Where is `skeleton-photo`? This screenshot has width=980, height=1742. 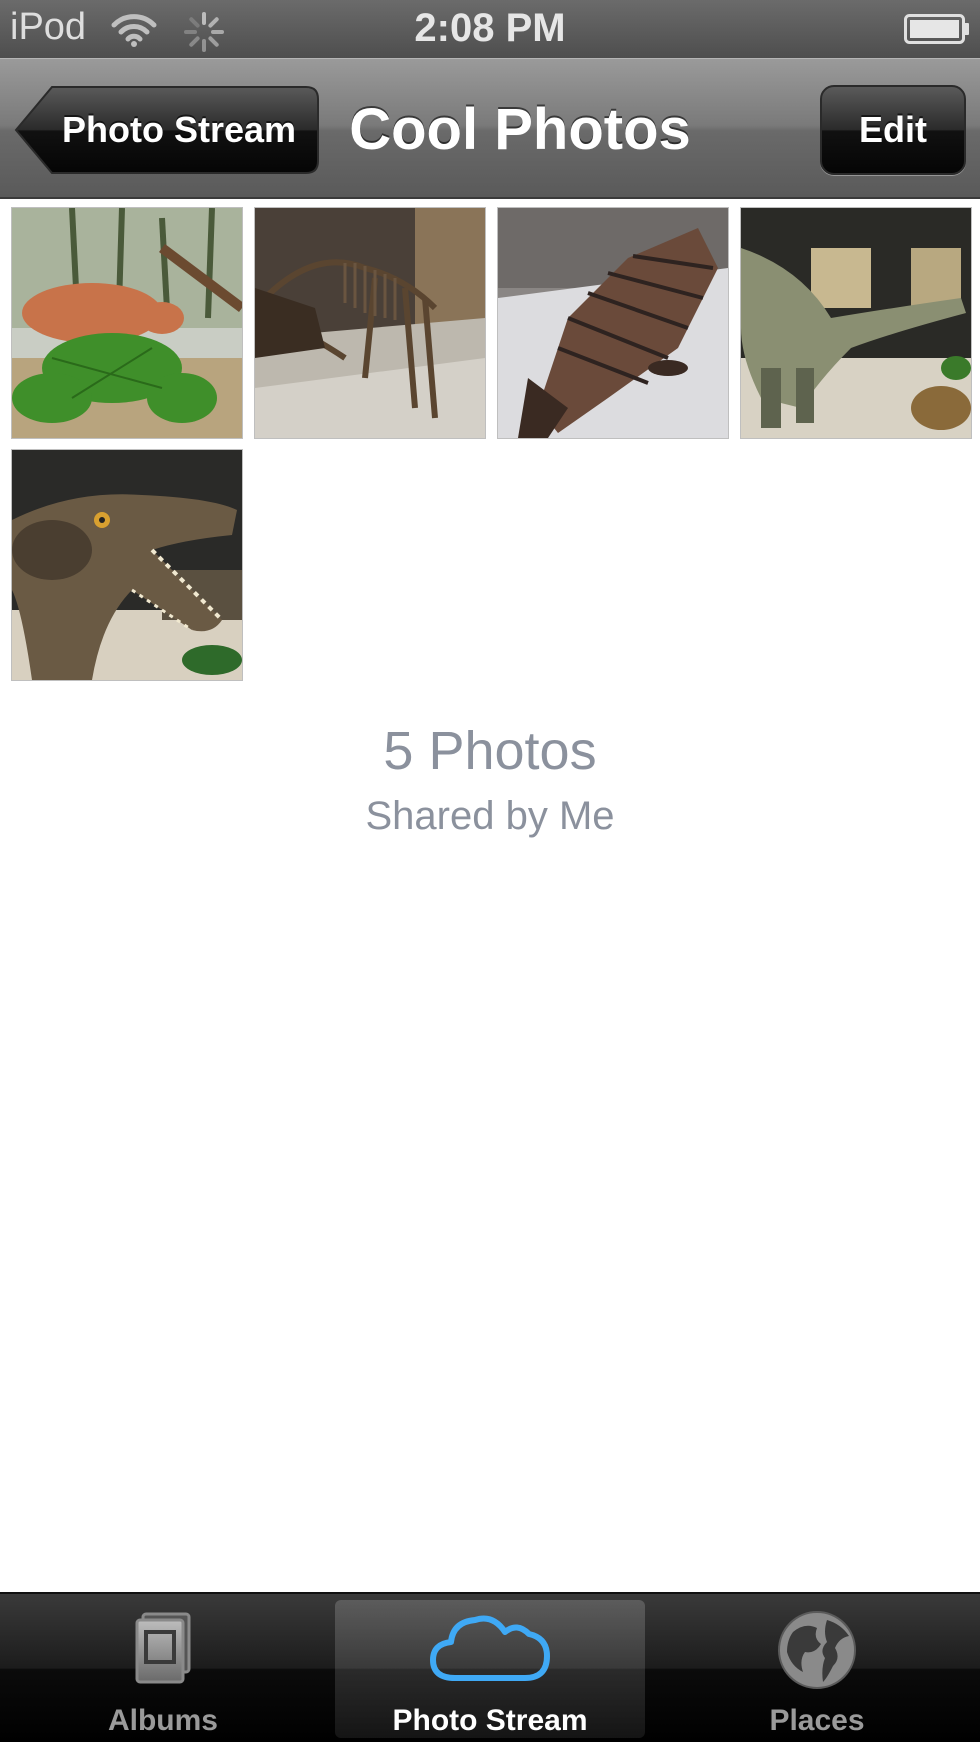 skeleton-photo is located at coordinates (370, 323).